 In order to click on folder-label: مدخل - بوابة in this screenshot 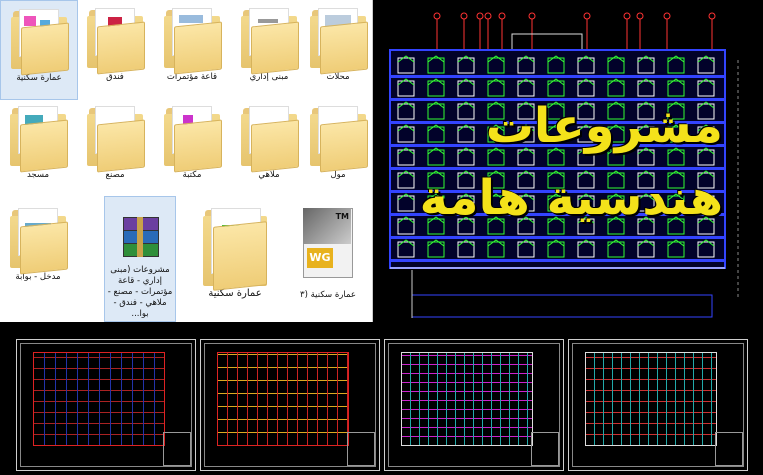, I will do `click(38, 277)`.